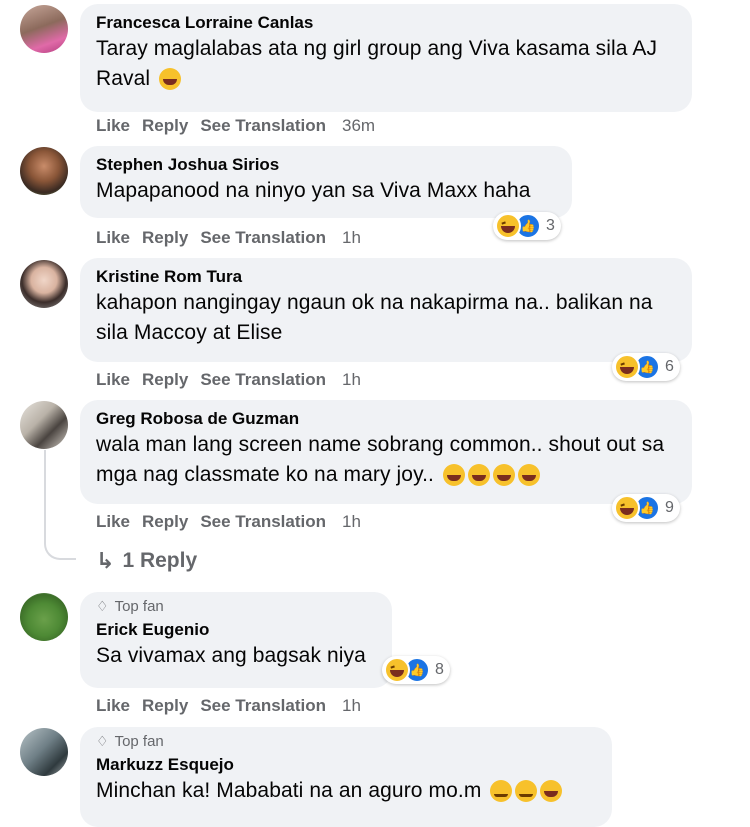 The height and width of the screenshot is (827, 750). What do you see at coordinates (550, 225) in the screenshot?
I see `reaction-count: 3` at bounding box center [550, 225].